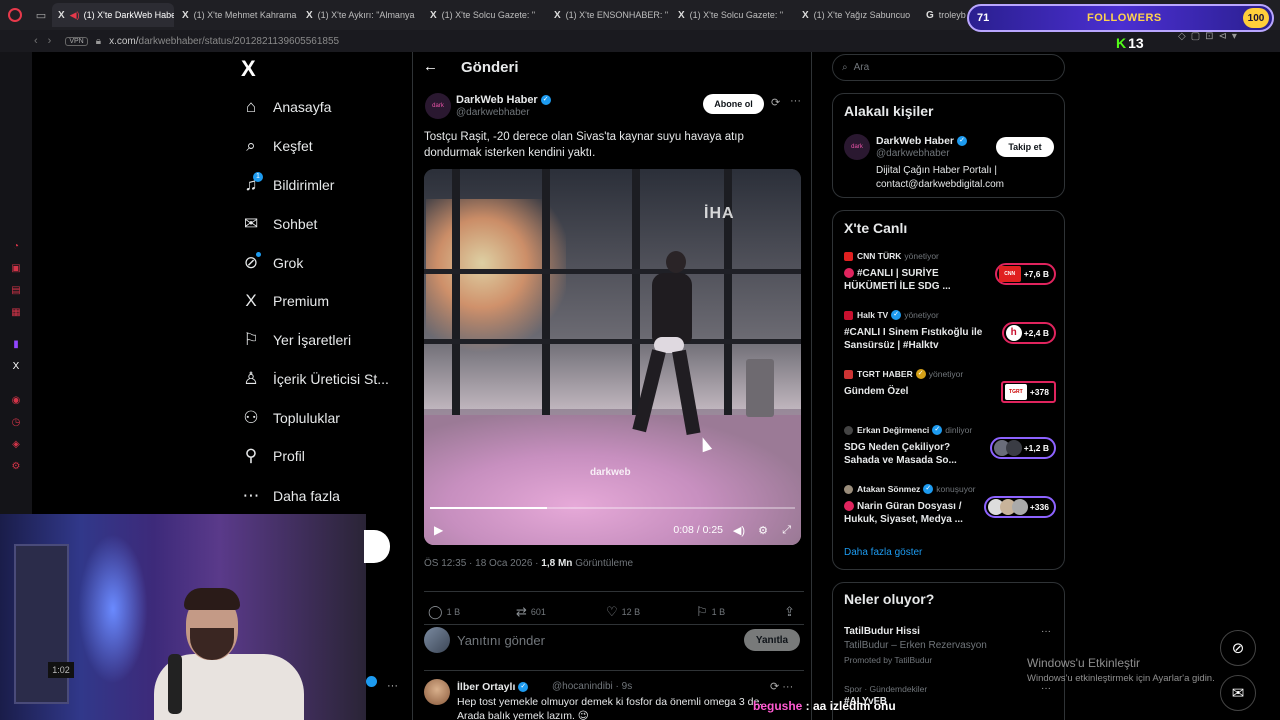 The image size is (1280, 720). I want to click on x-logo-icon: X, so click(248, 69).